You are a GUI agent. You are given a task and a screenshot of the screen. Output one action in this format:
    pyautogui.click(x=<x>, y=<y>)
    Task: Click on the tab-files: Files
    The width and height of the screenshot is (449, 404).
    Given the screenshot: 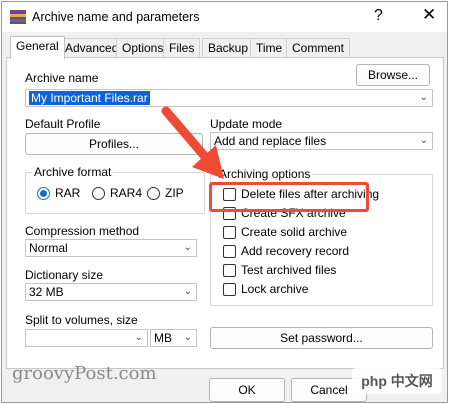 What is the action you would take?
    pyautogui.click(x=182, y=48)
    